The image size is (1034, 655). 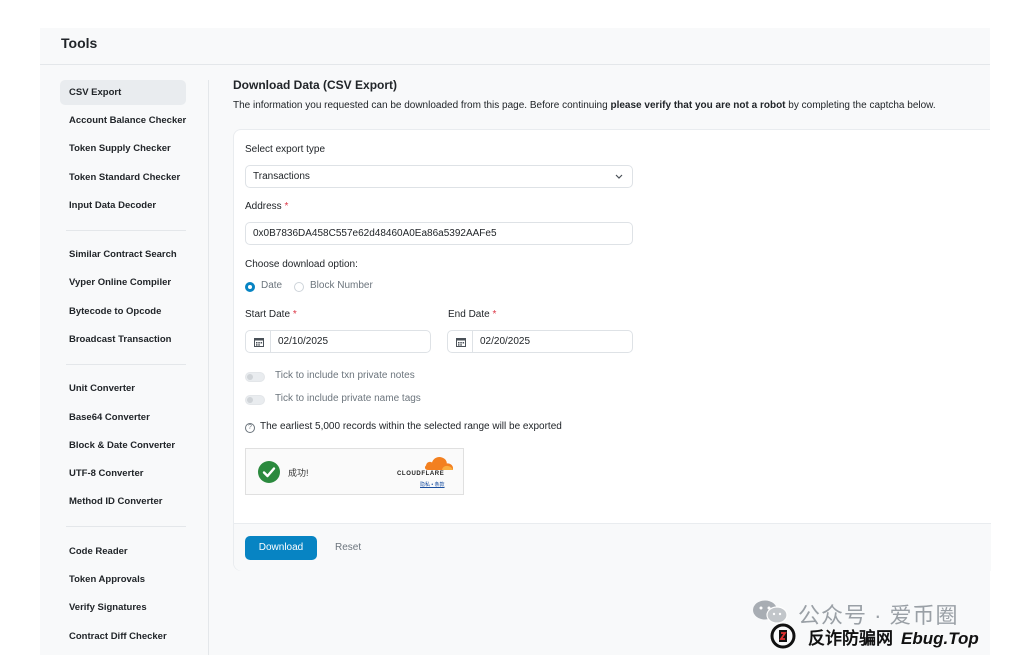 What do you see at coordinates (515, 46) in the screenshot?
I see `tools-header: Tools` at bounding box center [515, 46].